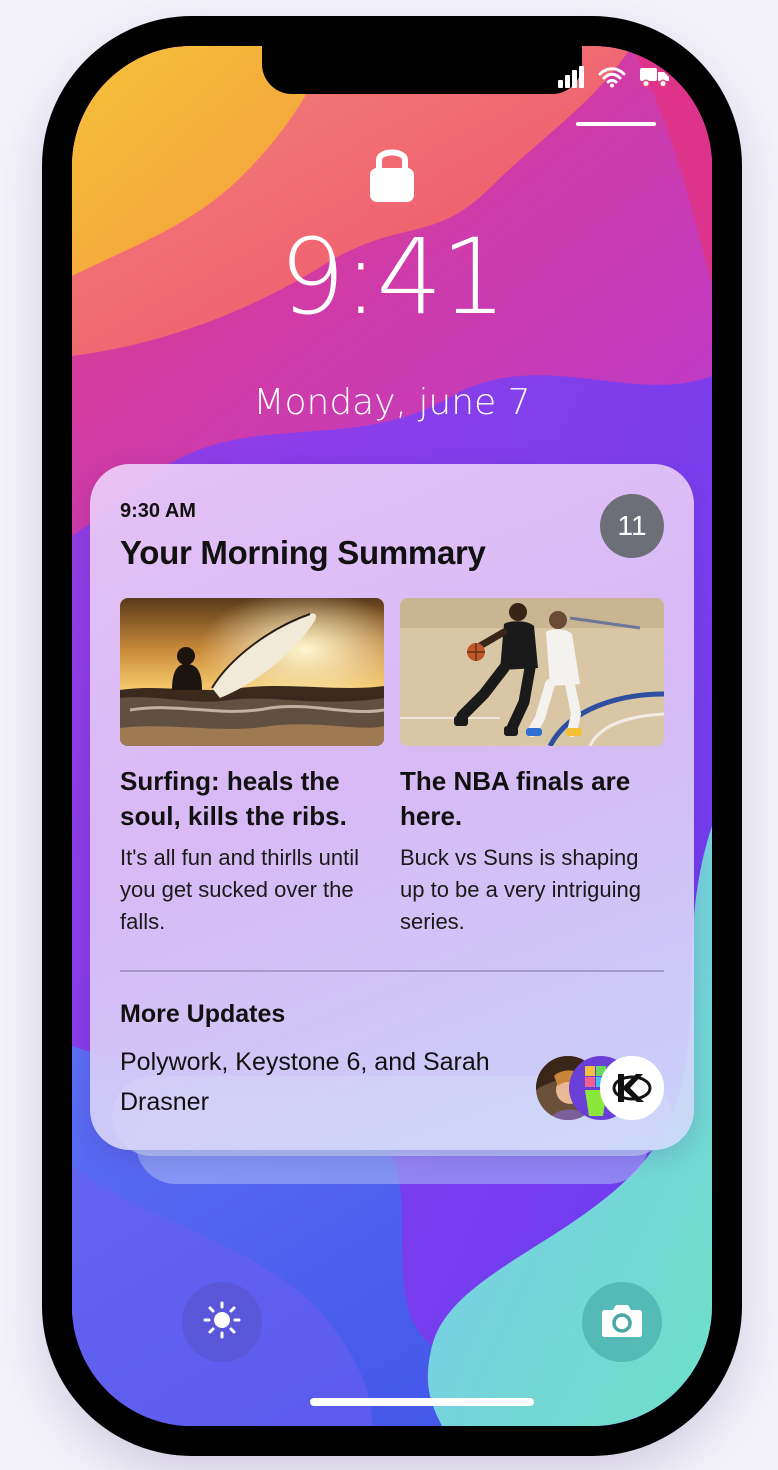 This screenshot has height=1470, width=778. I want to click on lock-time: 9:41, so click(393, 277).